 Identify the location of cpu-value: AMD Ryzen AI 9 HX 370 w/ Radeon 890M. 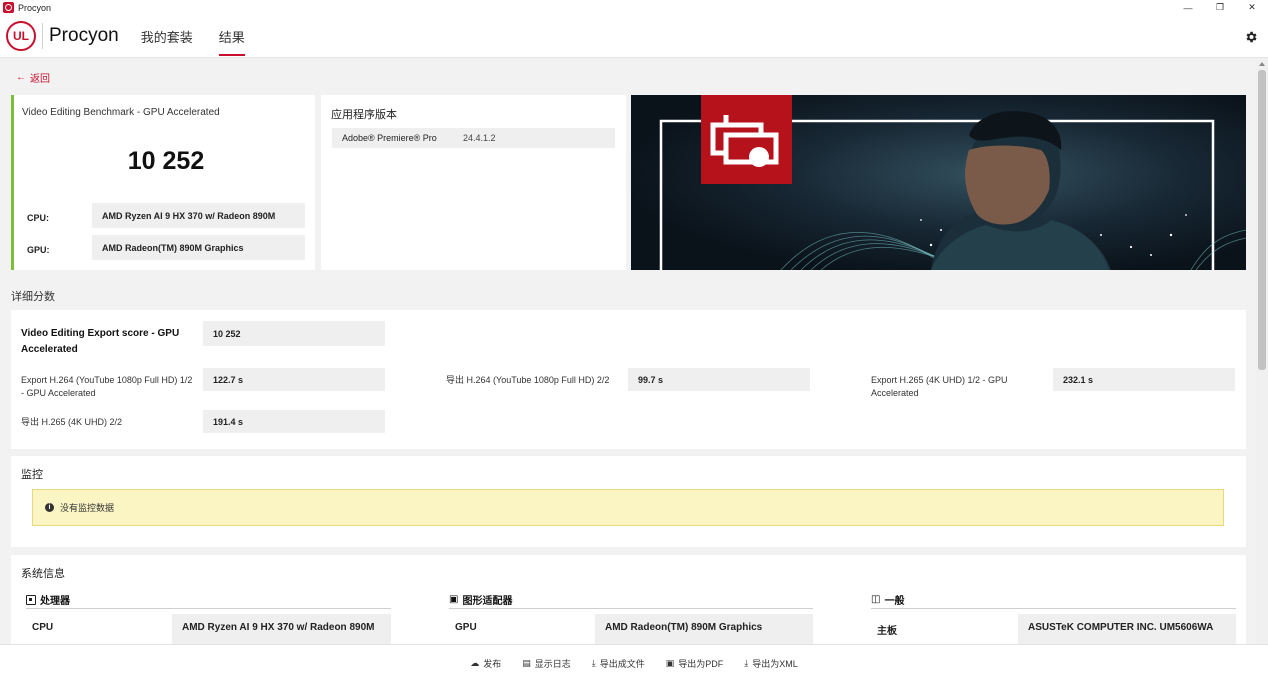
(198, 215).